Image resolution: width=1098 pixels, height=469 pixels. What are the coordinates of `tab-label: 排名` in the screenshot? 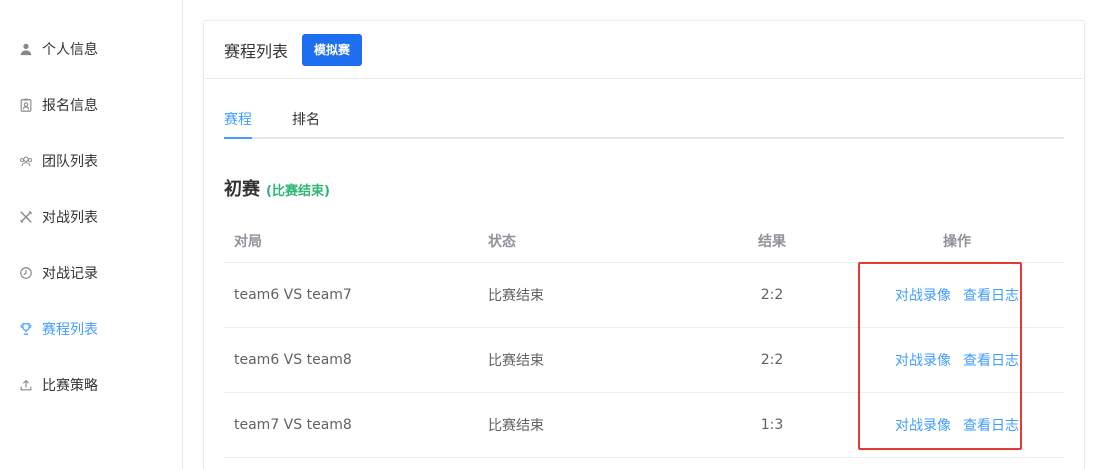 It's located at (306, 120).